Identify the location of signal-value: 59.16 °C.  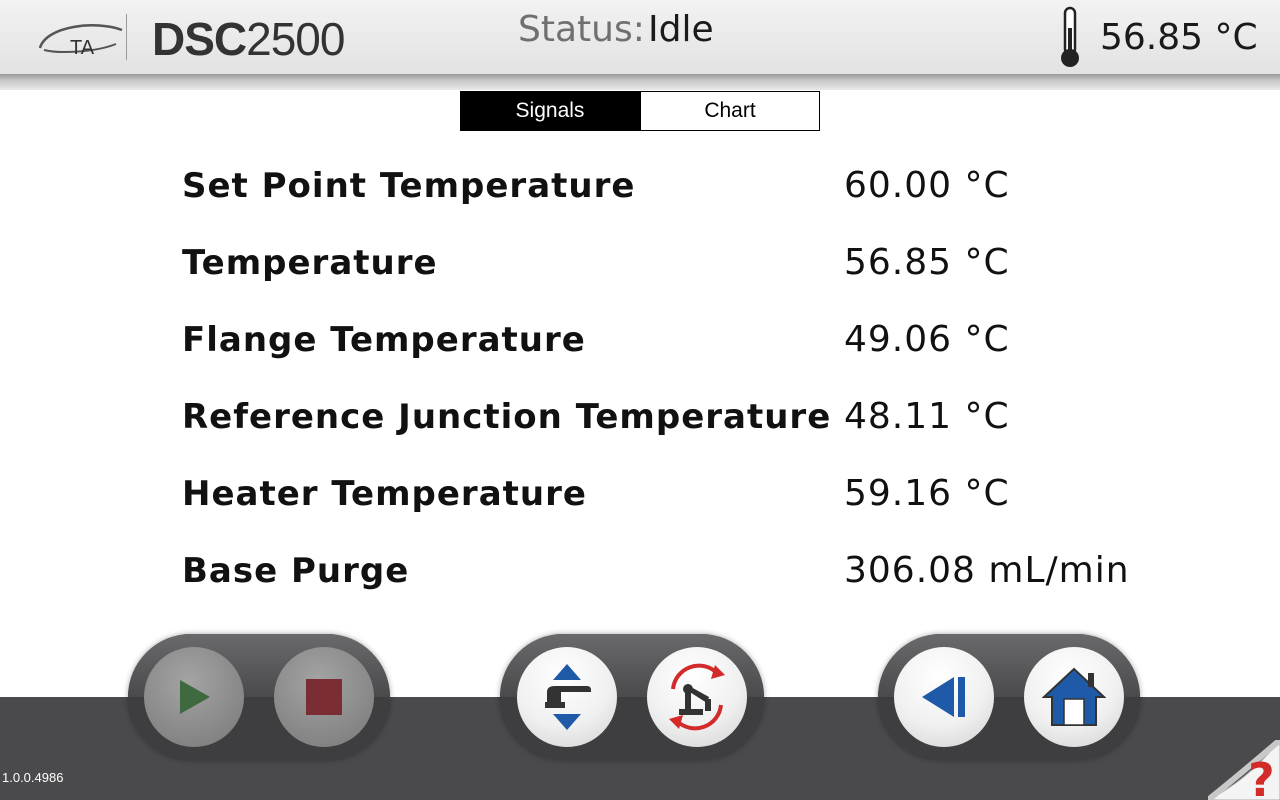
(927, 493).